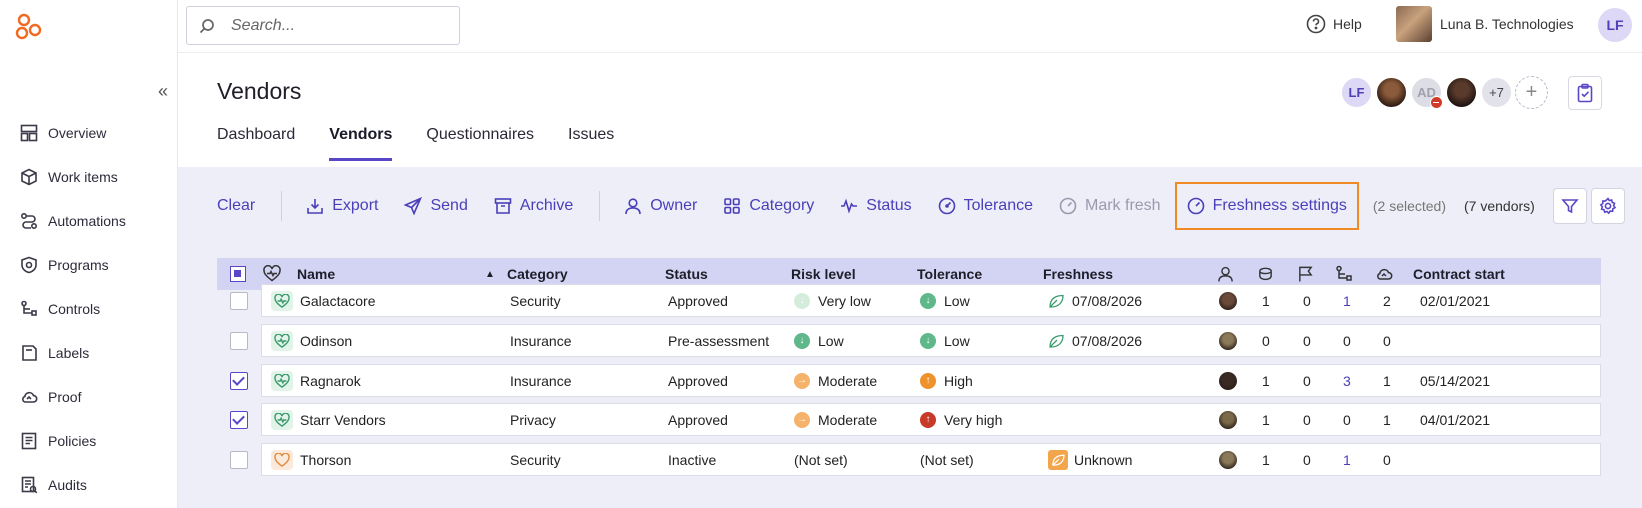 Image resolution: width=1642 pixels, height=508 pixels. Describe the element at coordinates (238, 274) in the screenshot. I see `select-all-checkbox` at that location.